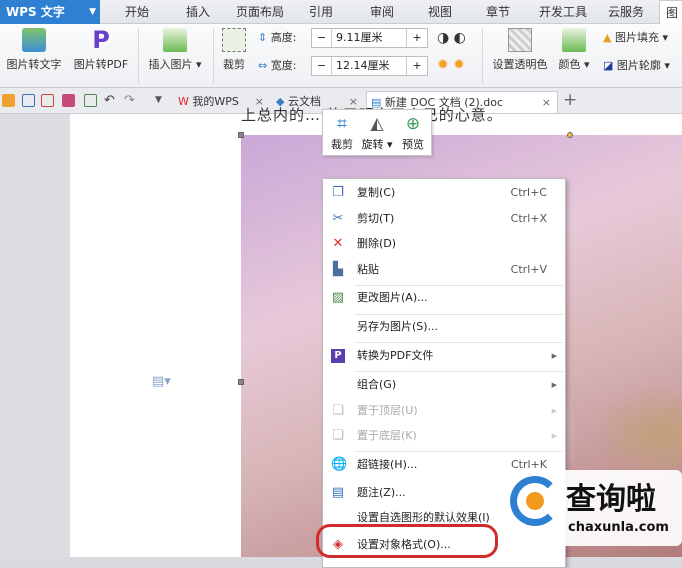 This screenshot has height=568, width=682. What do you see at coordinates (110, 100) in the screenshot?
I see `undo-icon: ↶` at bounding box center [110, 100].